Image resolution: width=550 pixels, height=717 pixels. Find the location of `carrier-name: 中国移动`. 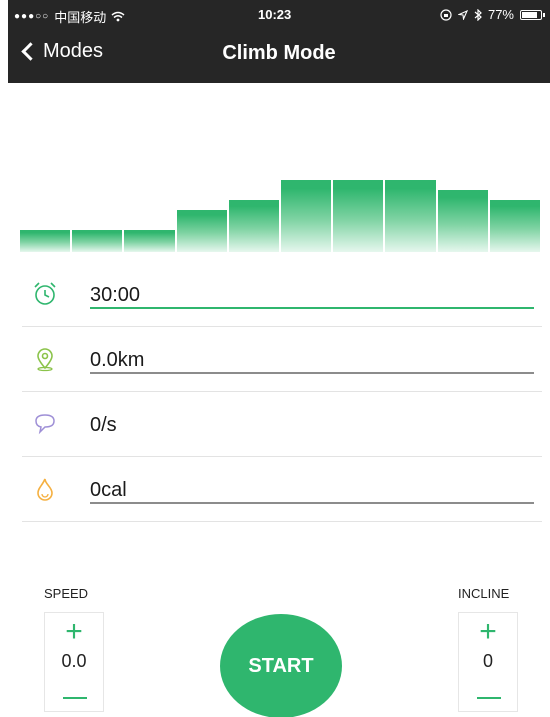

carrier-name: 中国移动 is located at coordinates (80, 17).